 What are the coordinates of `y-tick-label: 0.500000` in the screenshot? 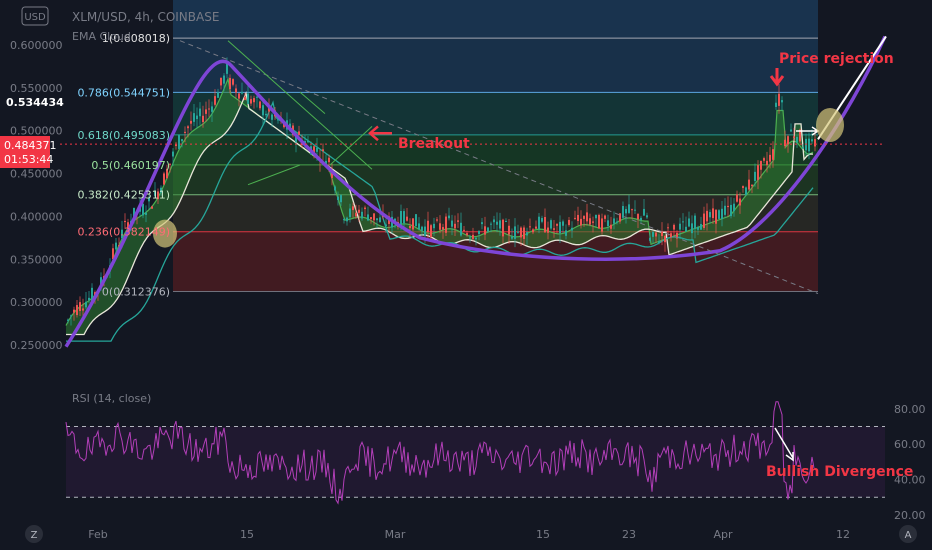 It's located at (36, 131).